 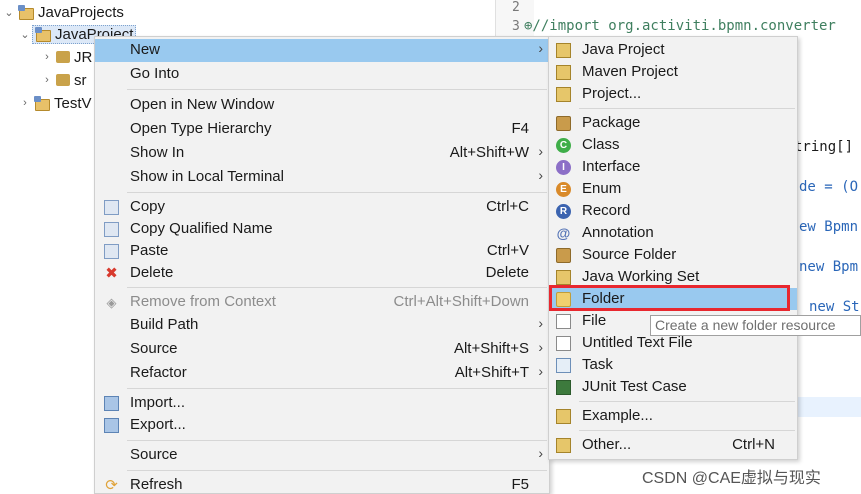 What do you see at coordinates (673, 445) in the screenshot?
I see `new-other: Other... Ctrl+N` at bounding box center [673, 445].